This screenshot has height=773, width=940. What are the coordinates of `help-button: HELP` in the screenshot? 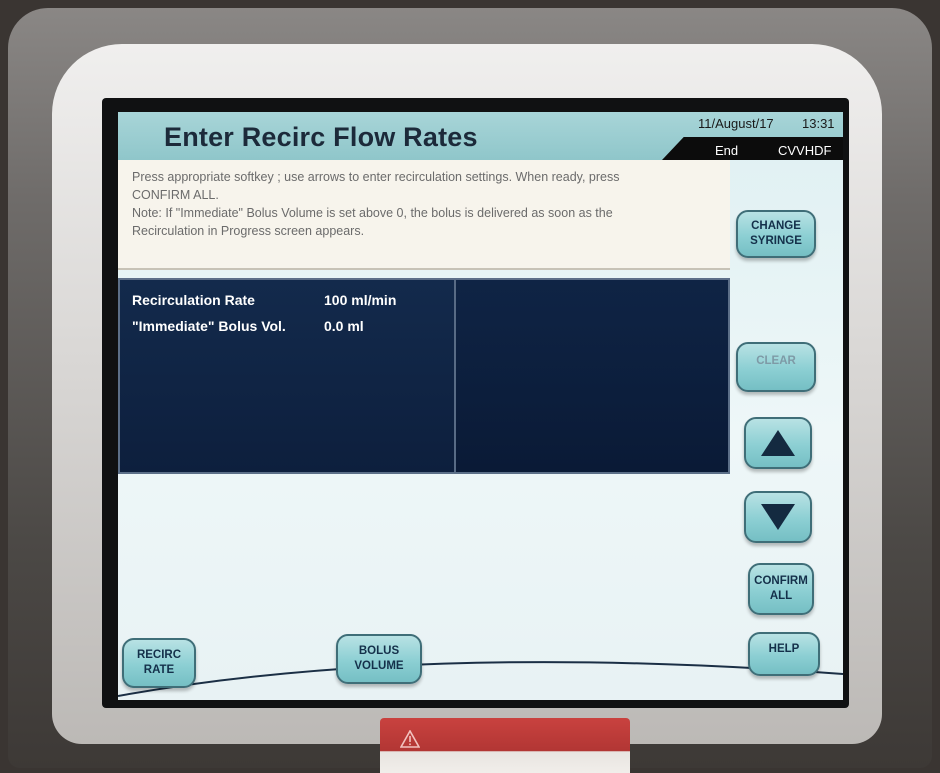 It's located at (784, 654).